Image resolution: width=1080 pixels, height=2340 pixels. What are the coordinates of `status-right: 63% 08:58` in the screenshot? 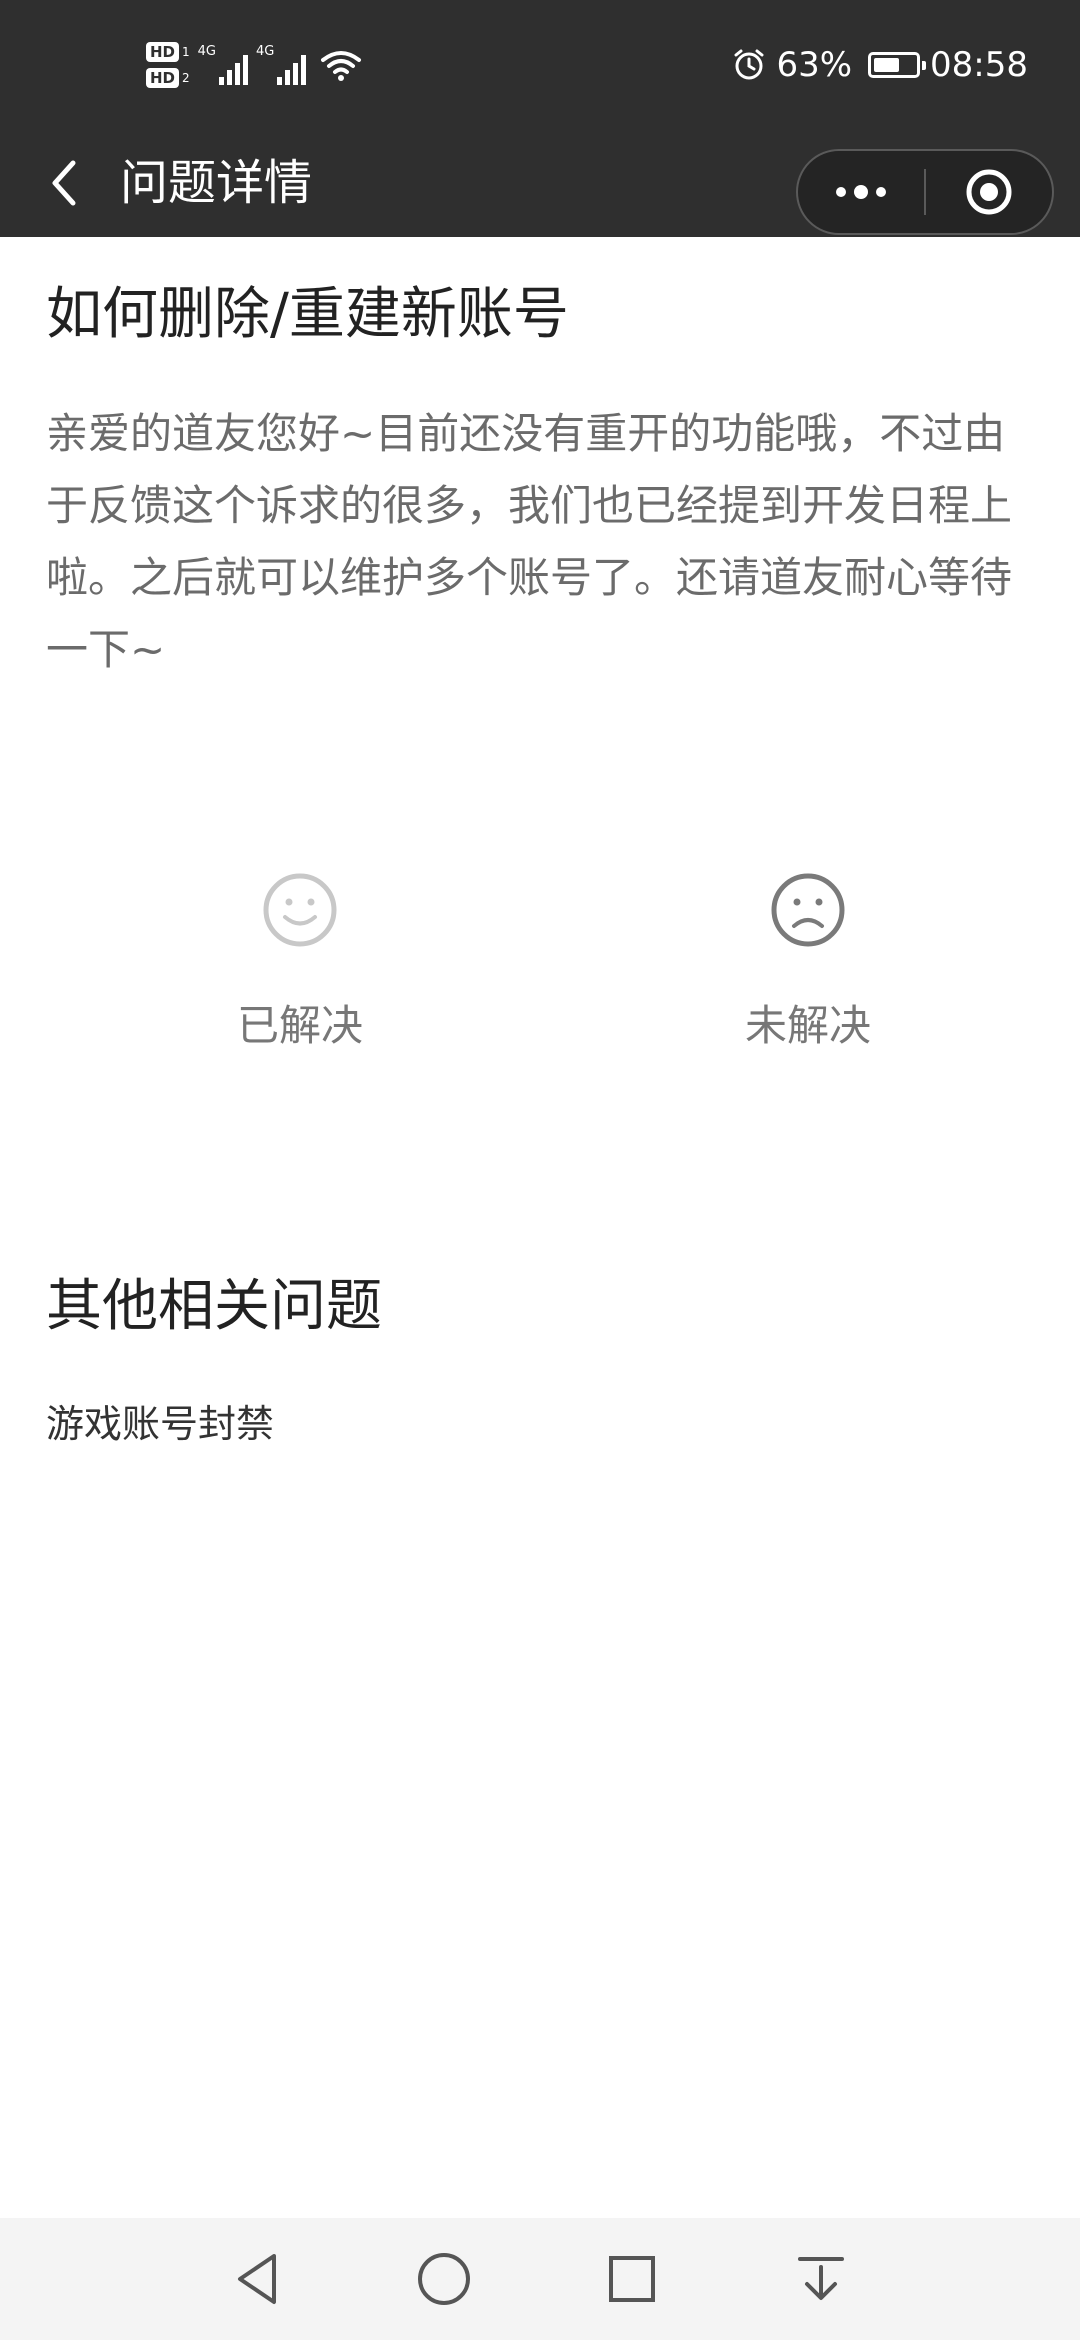 It's located at (880, 65).